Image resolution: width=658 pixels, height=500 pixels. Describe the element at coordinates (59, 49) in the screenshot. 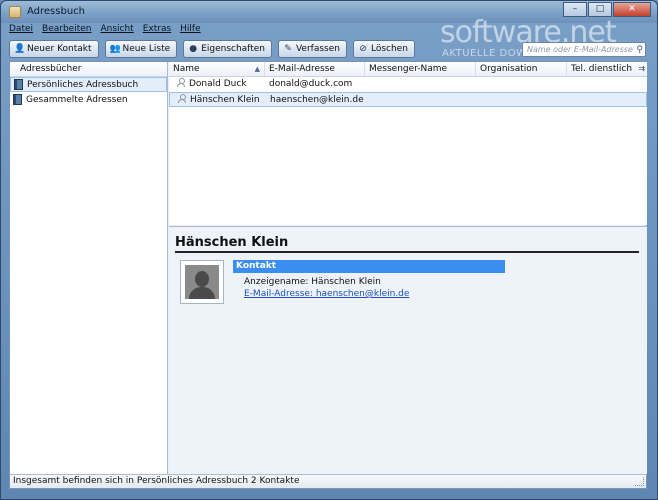

I see `new-contact-label: Neuer Kontakt` at that location.